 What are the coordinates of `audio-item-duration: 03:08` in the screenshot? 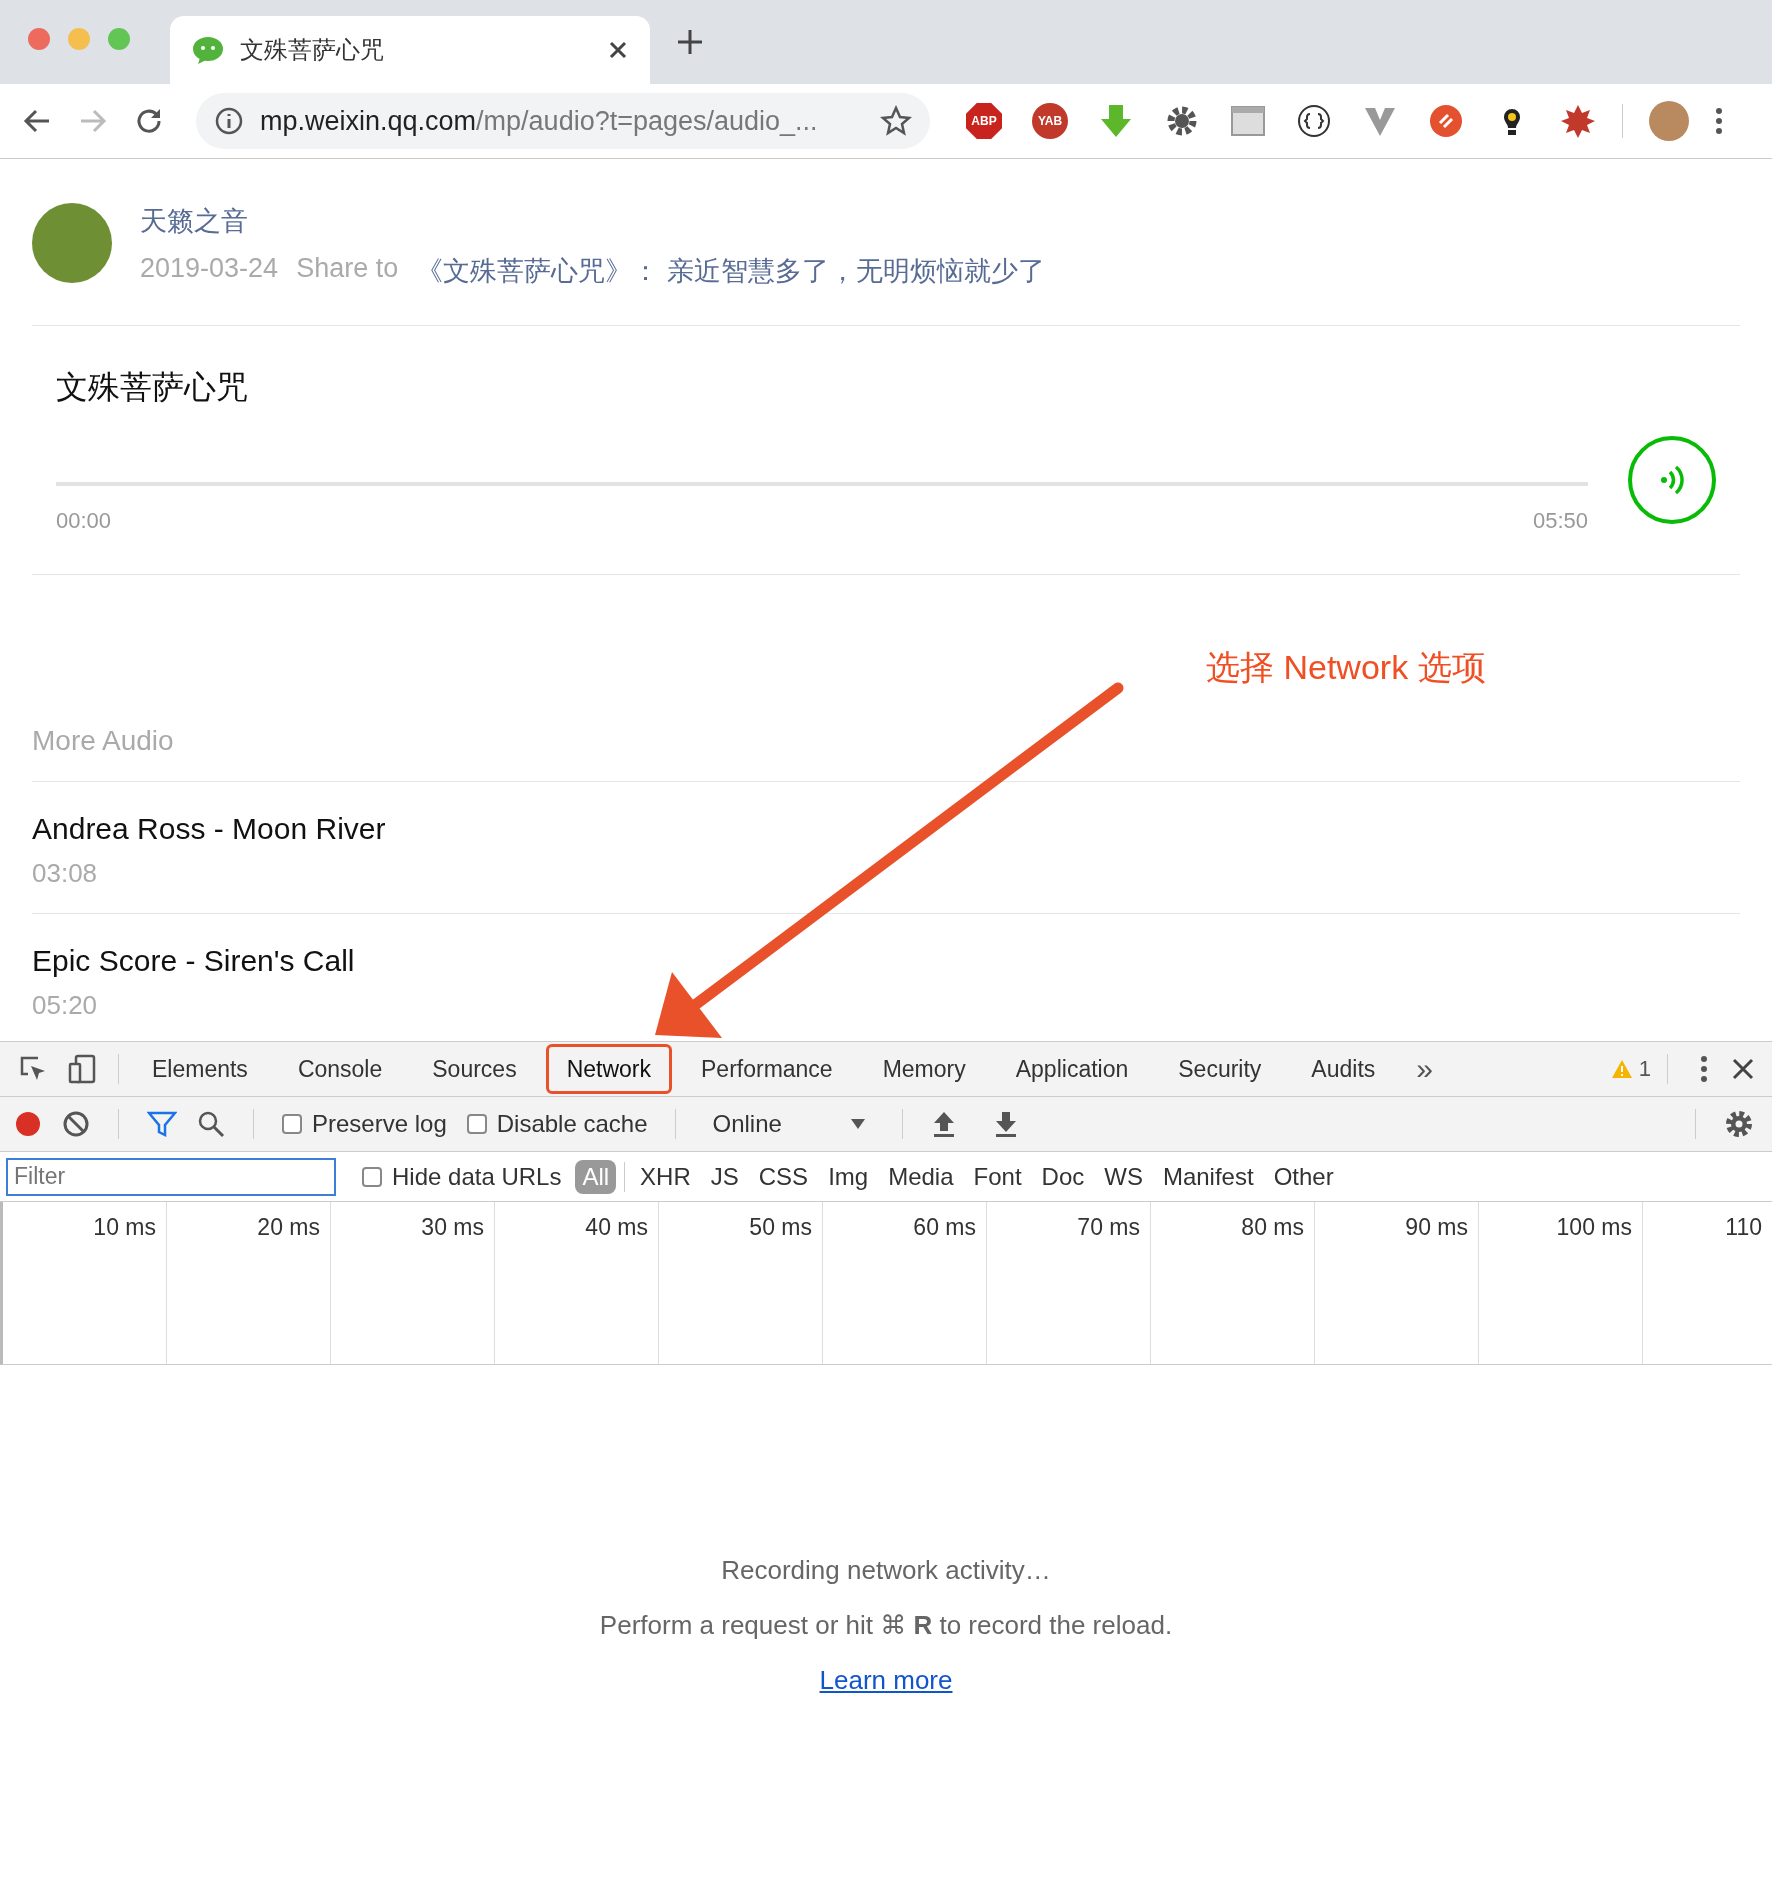 It's located at (65, 873).